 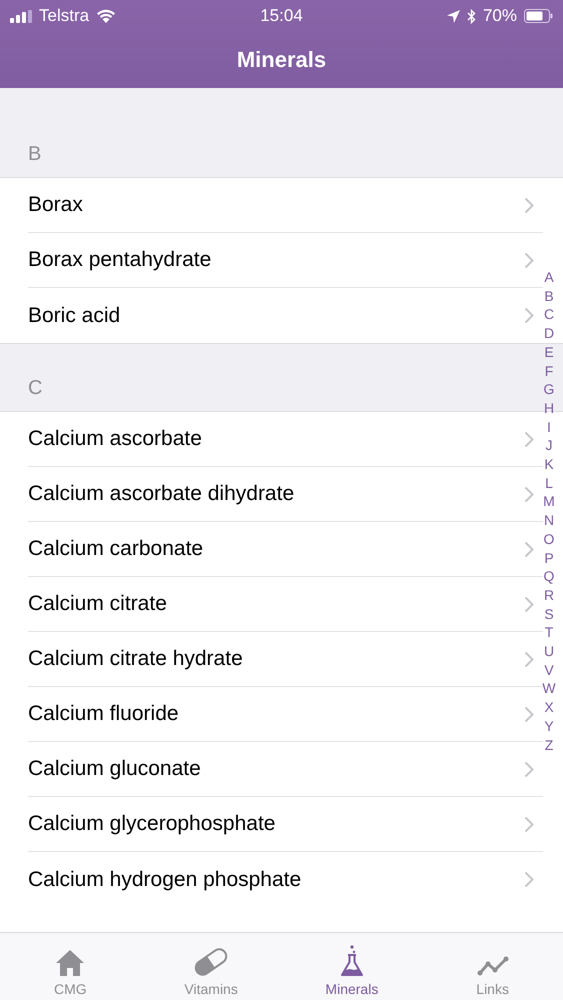 I want to click on index-letter: V, so click(x=549, y=670).